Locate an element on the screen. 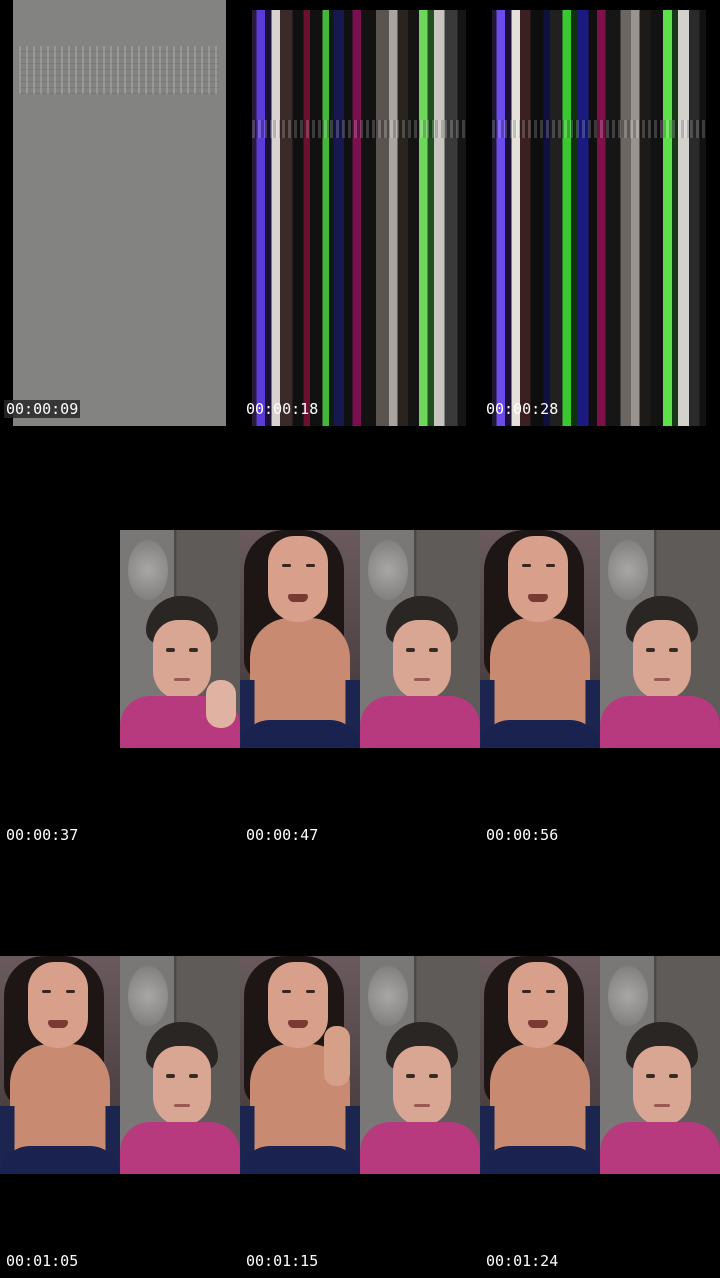 The image size is (720, 1278). frame-timestamp: 00:01:05 is located at coordinates (42, 1261).